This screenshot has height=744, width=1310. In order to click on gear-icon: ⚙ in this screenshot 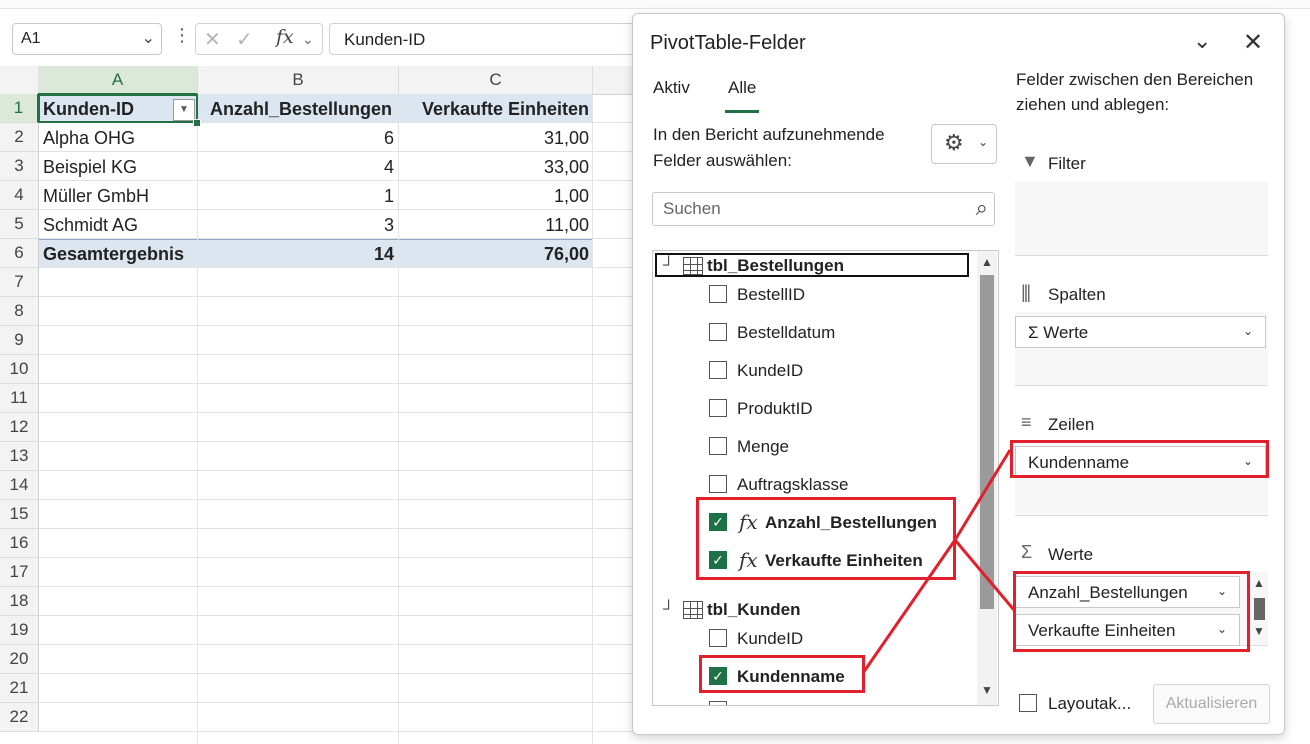, I will do `click(954, 142)`.